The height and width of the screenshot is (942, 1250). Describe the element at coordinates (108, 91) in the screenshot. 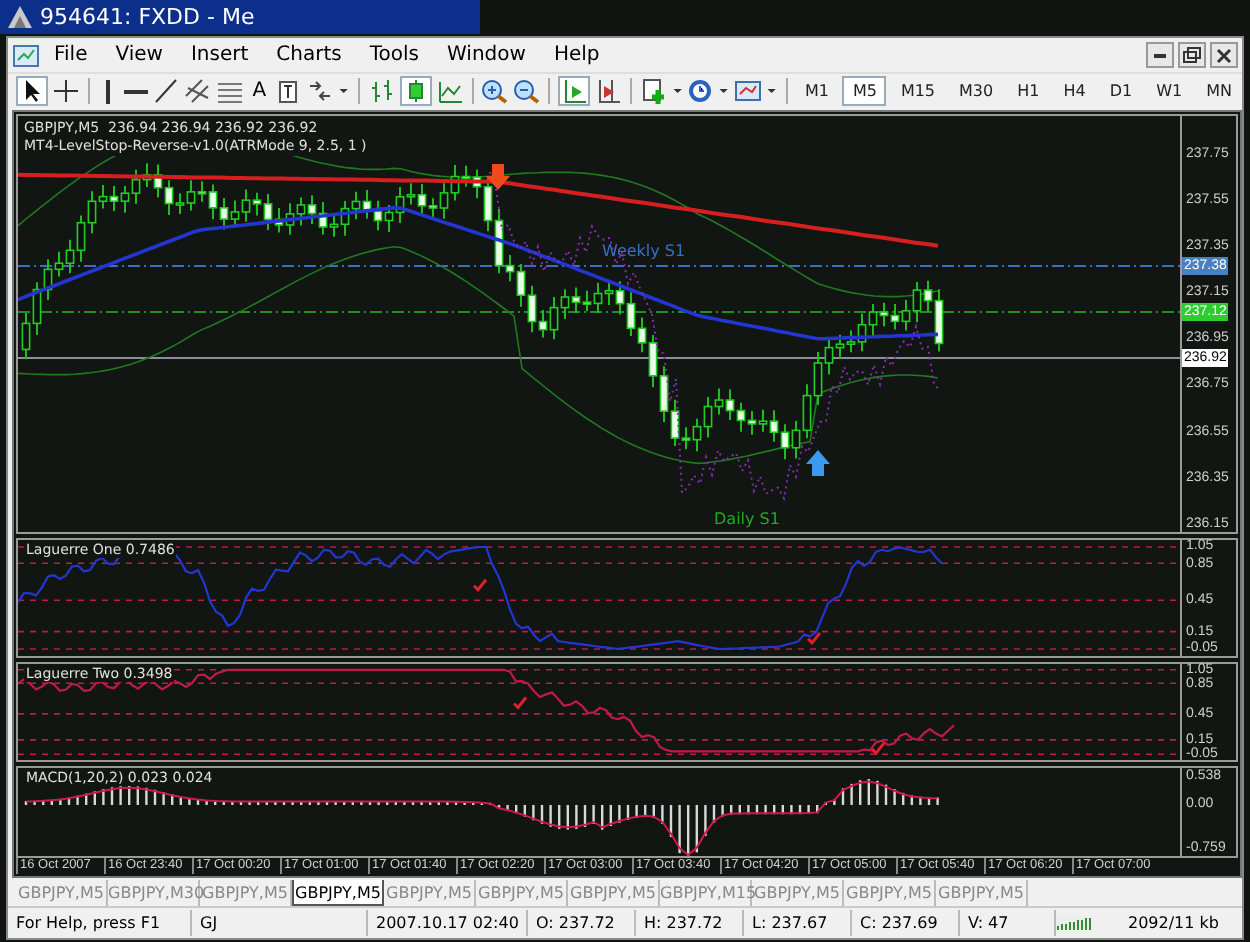

I see `vertical-line-icon` at that location.